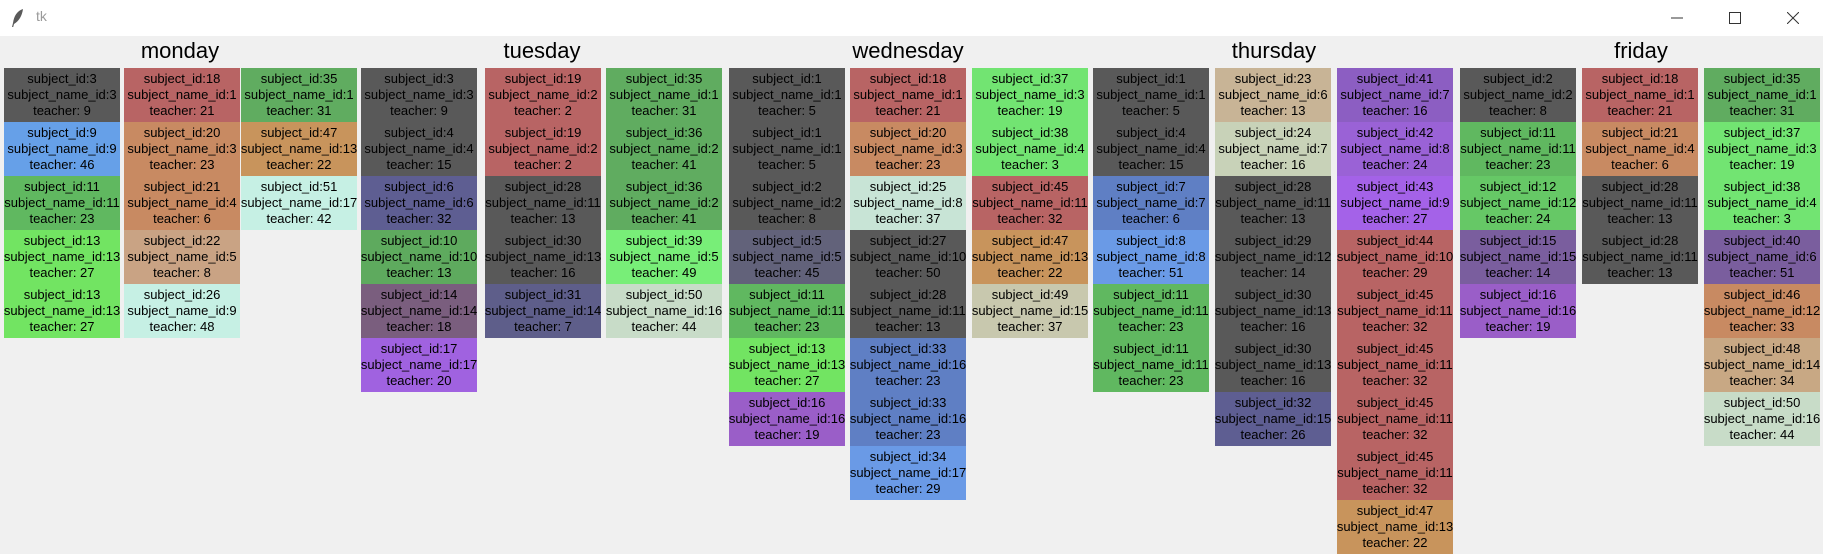  What do you see at coordinates (1151, 148) in the screenshot?
I see `subject-name-id-label: subject_name_id:4` at bounding box center [1151, 148].